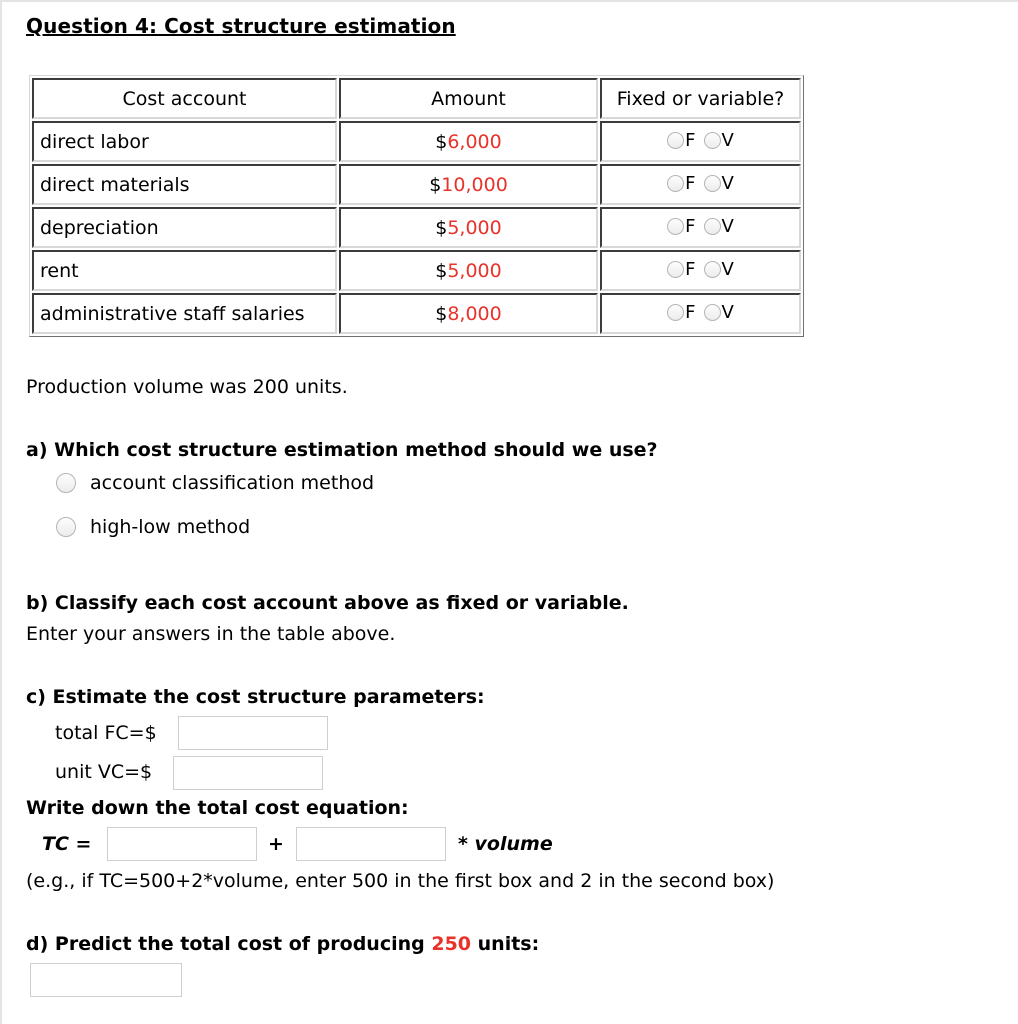  I want to click on equation-heading: Write down the total cost equation:, so click(217, 808).